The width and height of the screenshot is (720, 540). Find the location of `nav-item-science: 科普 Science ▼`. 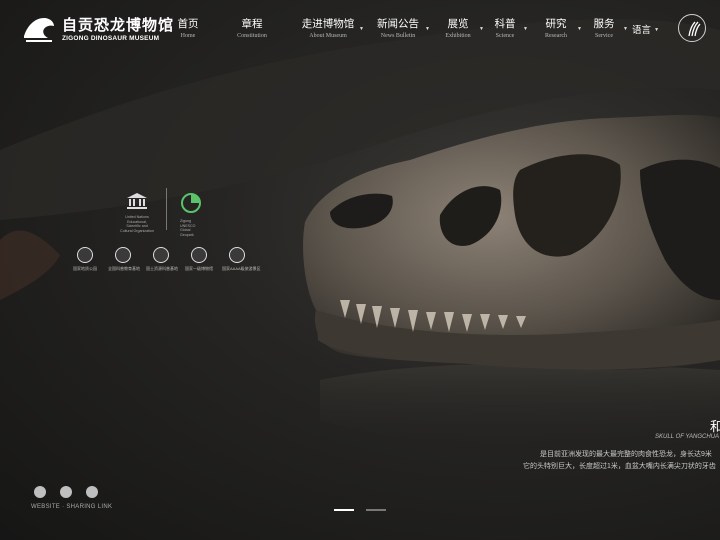

nav-item-science: 科普 Science ▼ is located at coordinates (508, 29).